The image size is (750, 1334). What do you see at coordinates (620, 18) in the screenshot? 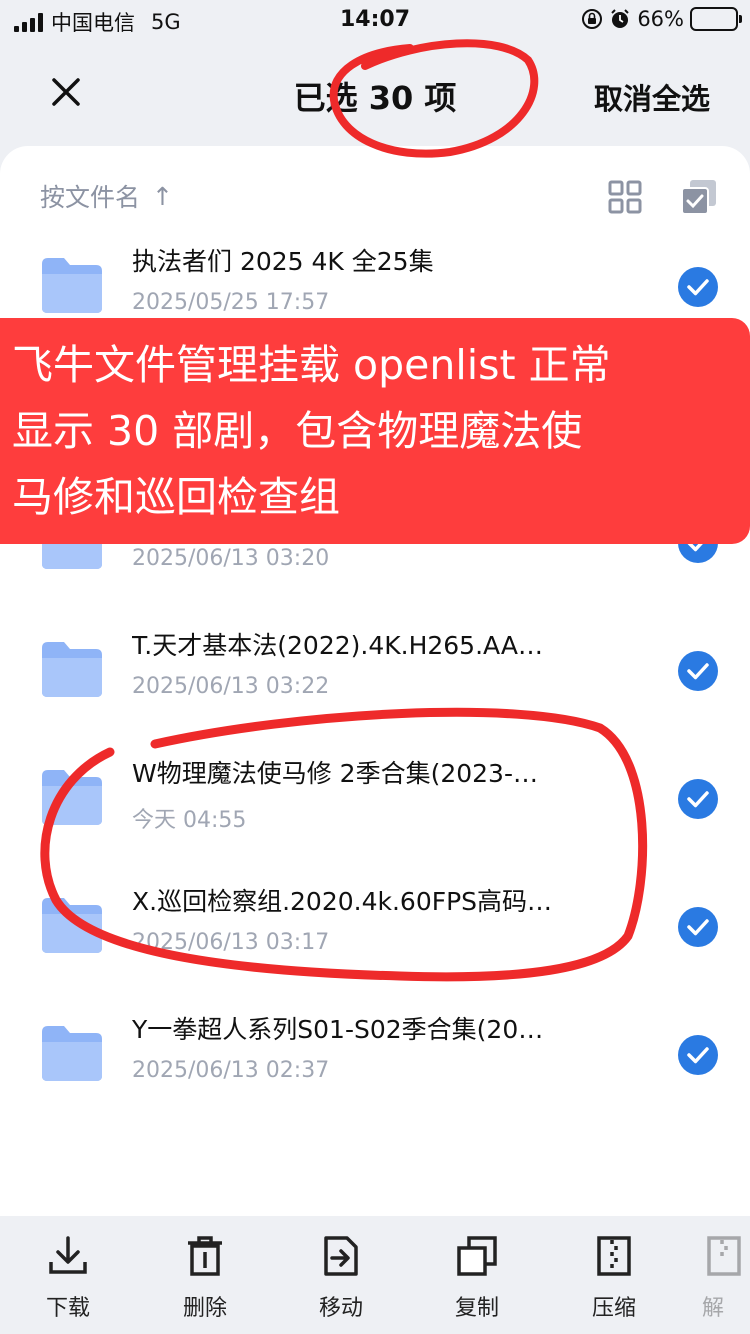
I see `alarm-icon` at bounding box center [620, 18].